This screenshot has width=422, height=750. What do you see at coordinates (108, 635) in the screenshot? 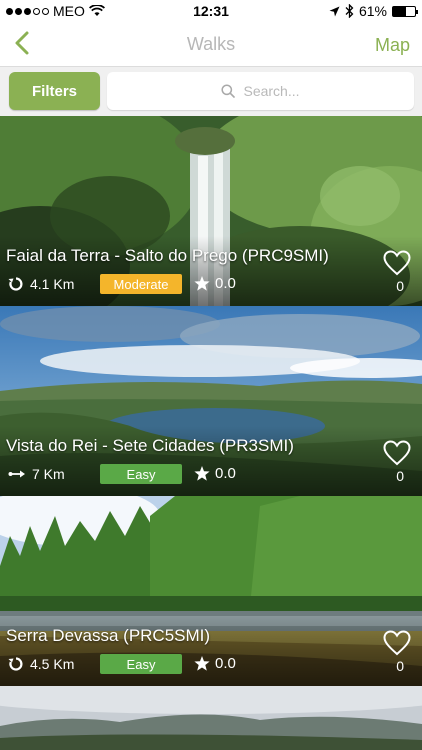
I see `walk-title: Serra Devassa (PRC5SMI)` at bounding box center [108, 635].